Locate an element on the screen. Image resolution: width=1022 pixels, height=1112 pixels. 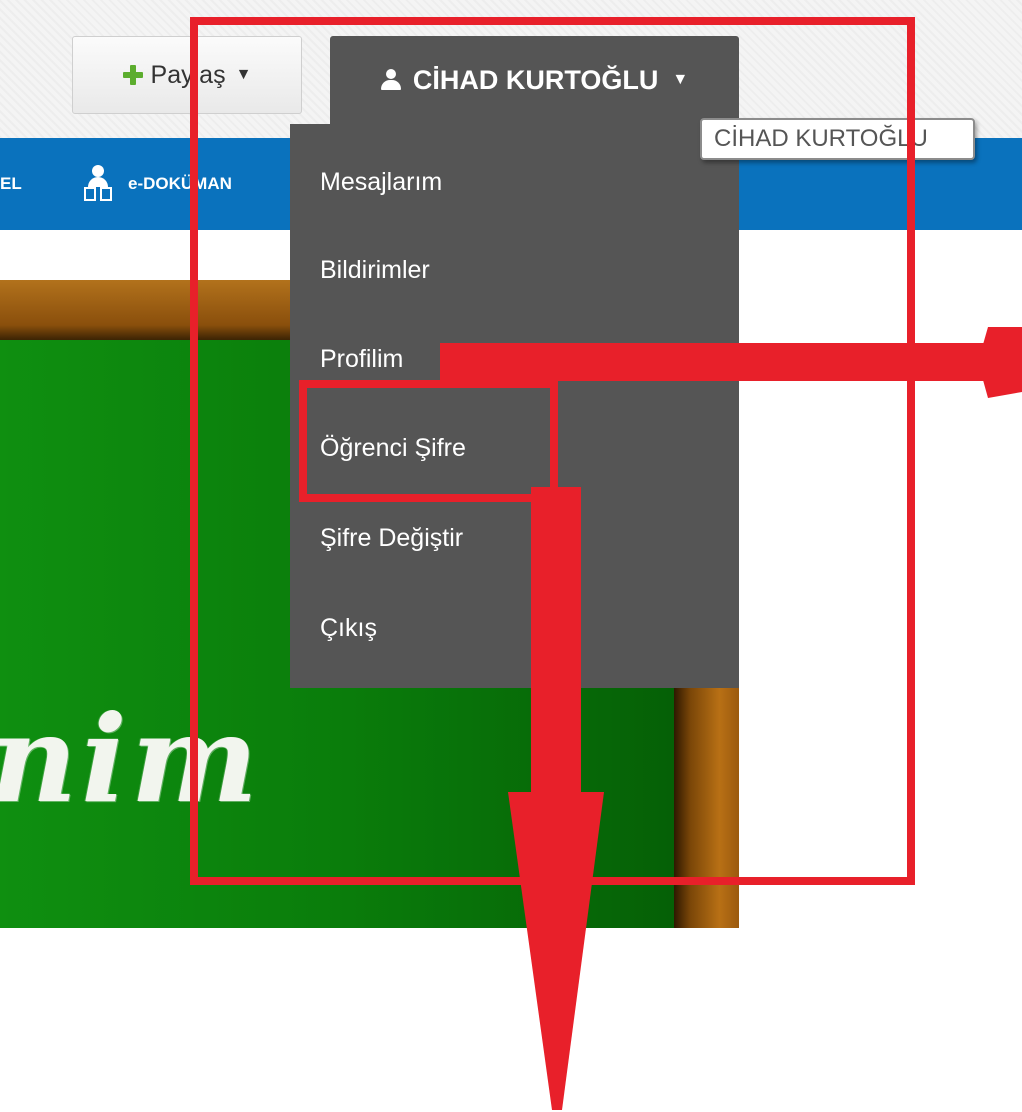
nav-item-label: e-DOKÜMAN is located at coordinates (180, 183).